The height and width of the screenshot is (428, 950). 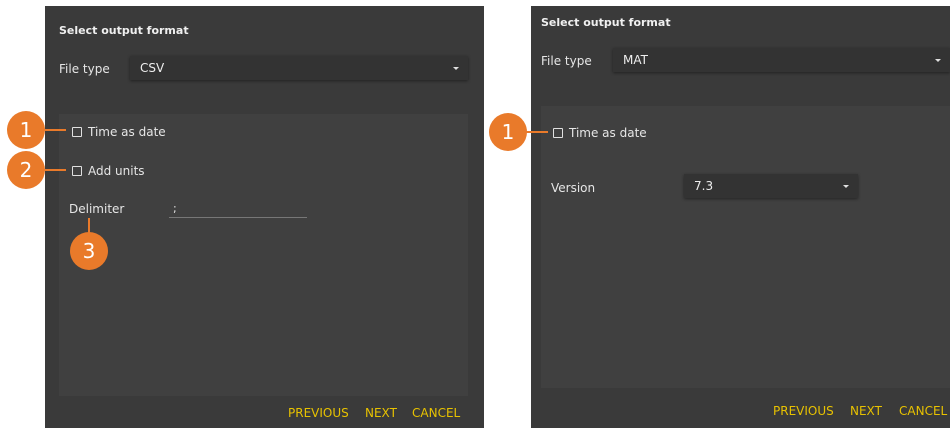 I want to click on file-type-value: MAT, so click(x=635, y=60).